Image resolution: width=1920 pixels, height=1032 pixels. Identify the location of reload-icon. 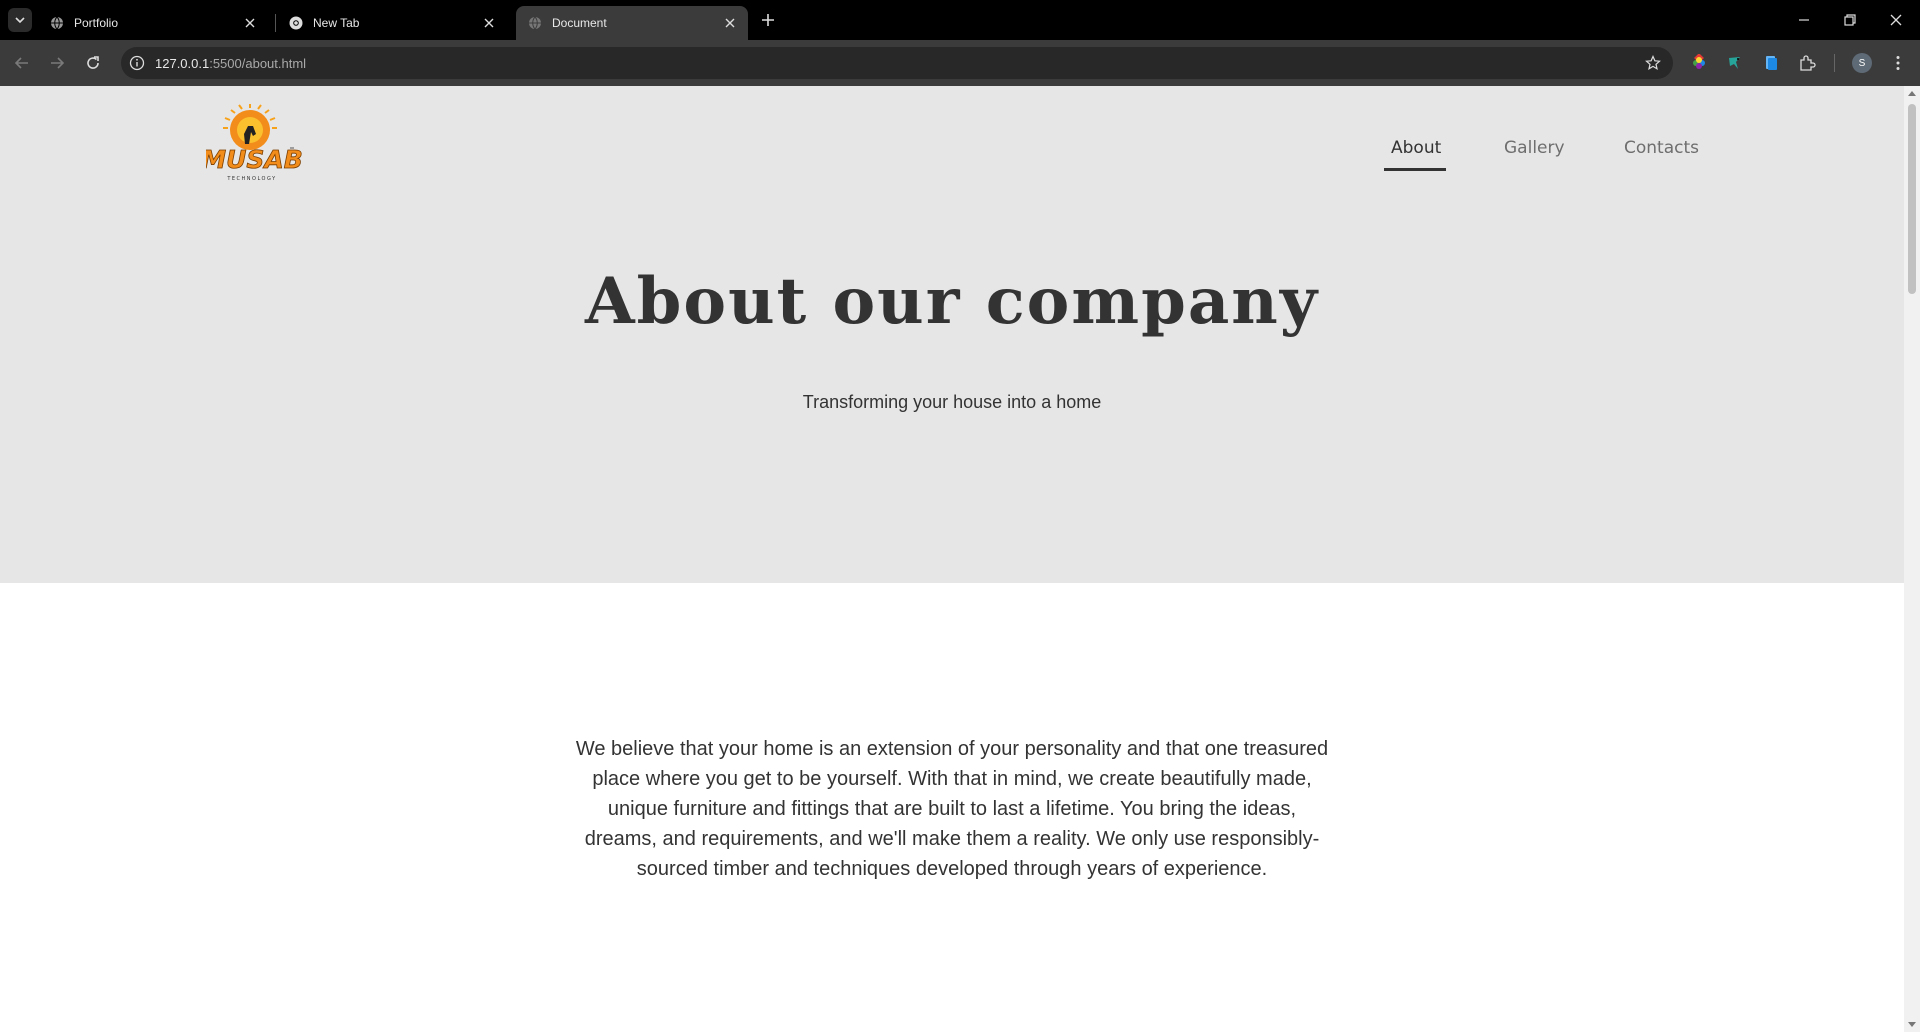
(93, 62).